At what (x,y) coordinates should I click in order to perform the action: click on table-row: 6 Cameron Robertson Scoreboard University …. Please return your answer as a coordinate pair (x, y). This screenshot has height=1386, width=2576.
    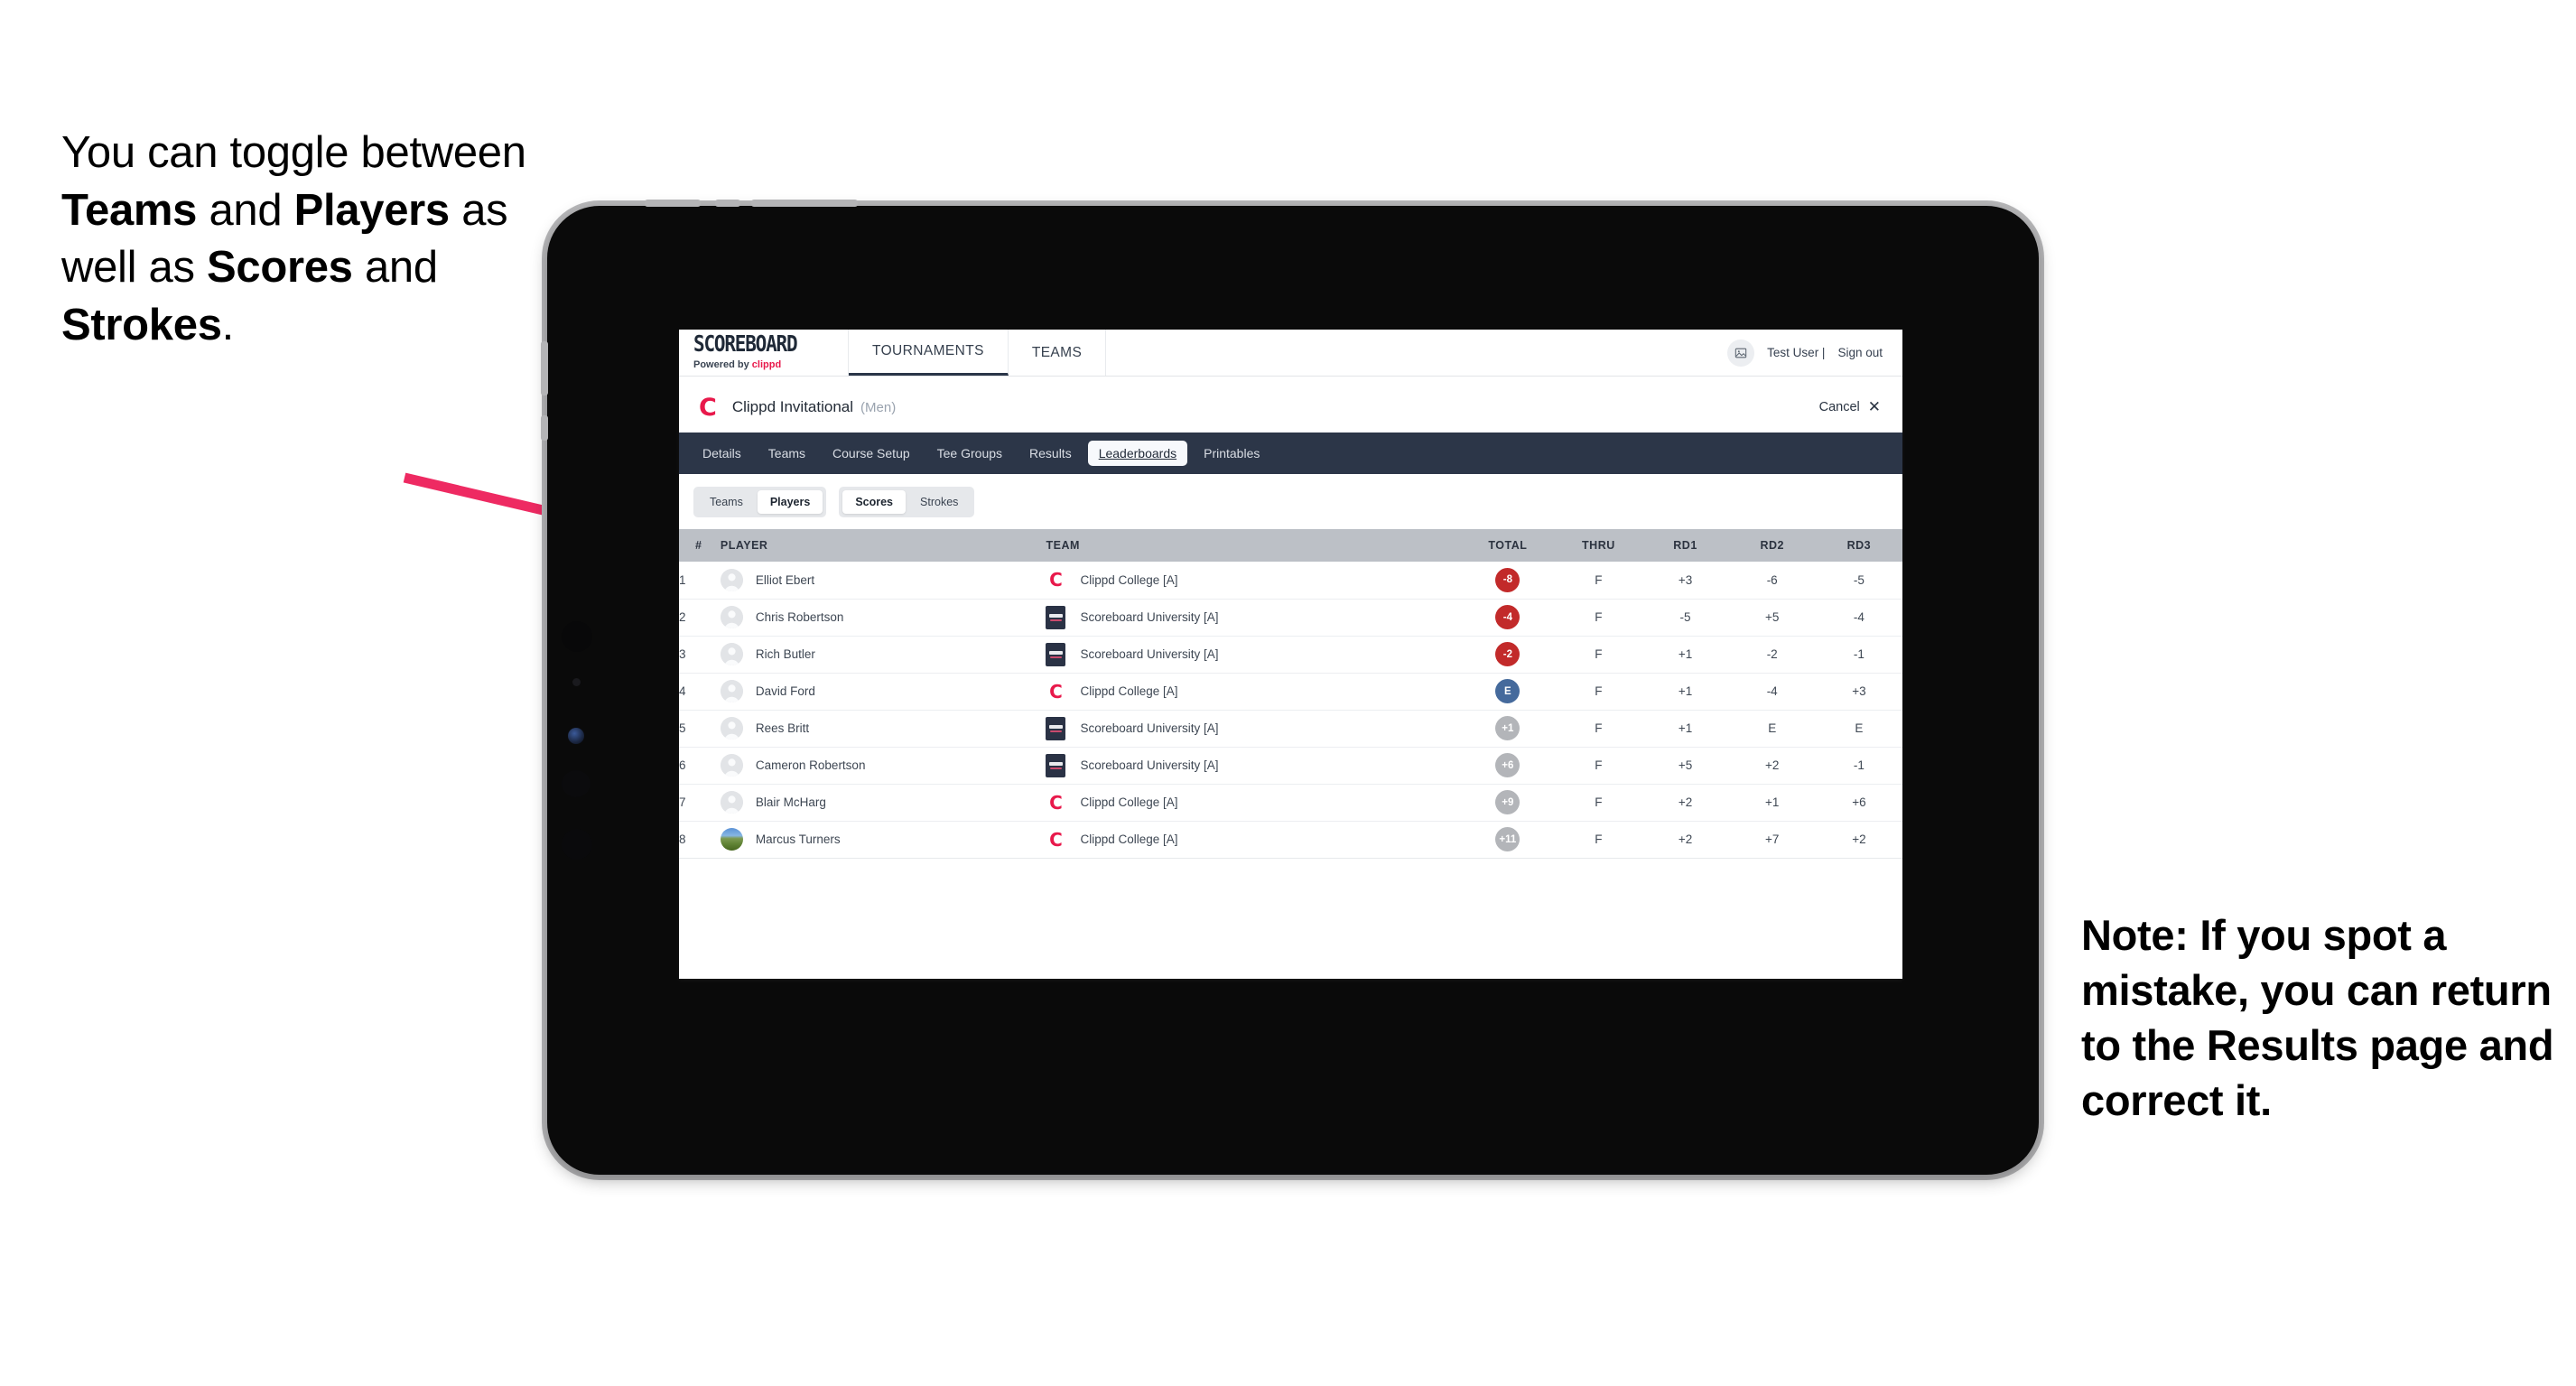
    Looking at the image, I should click on (1290, 766).